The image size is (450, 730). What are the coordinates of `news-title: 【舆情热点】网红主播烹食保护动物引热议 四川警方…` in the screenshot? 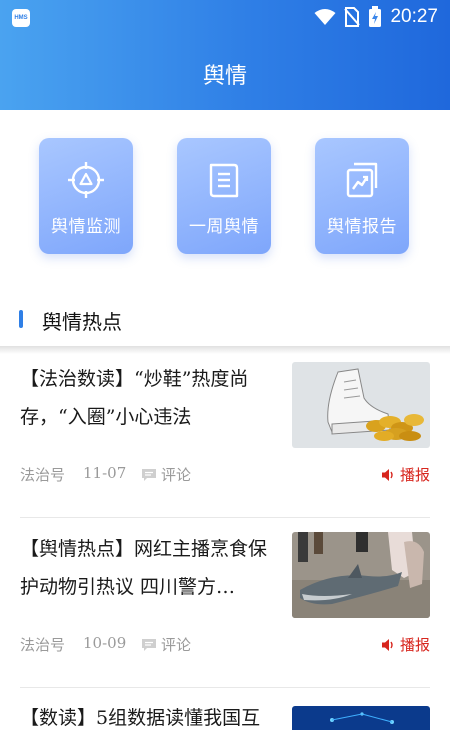 It's located at (148, 568).